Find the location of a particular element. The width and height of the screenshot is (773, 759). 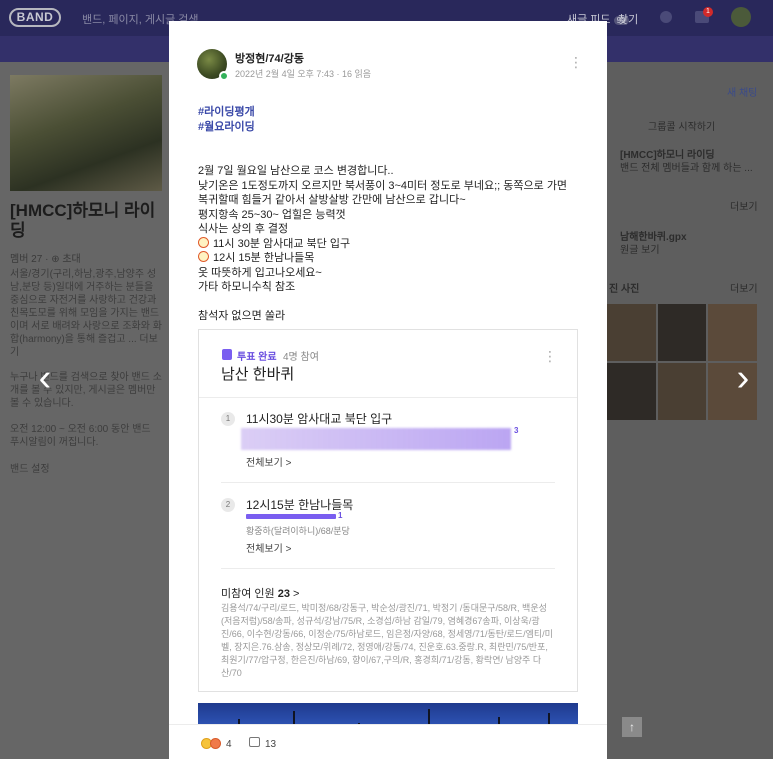

poll-participants: 4명 참여 is located at coordinates (301, 357).